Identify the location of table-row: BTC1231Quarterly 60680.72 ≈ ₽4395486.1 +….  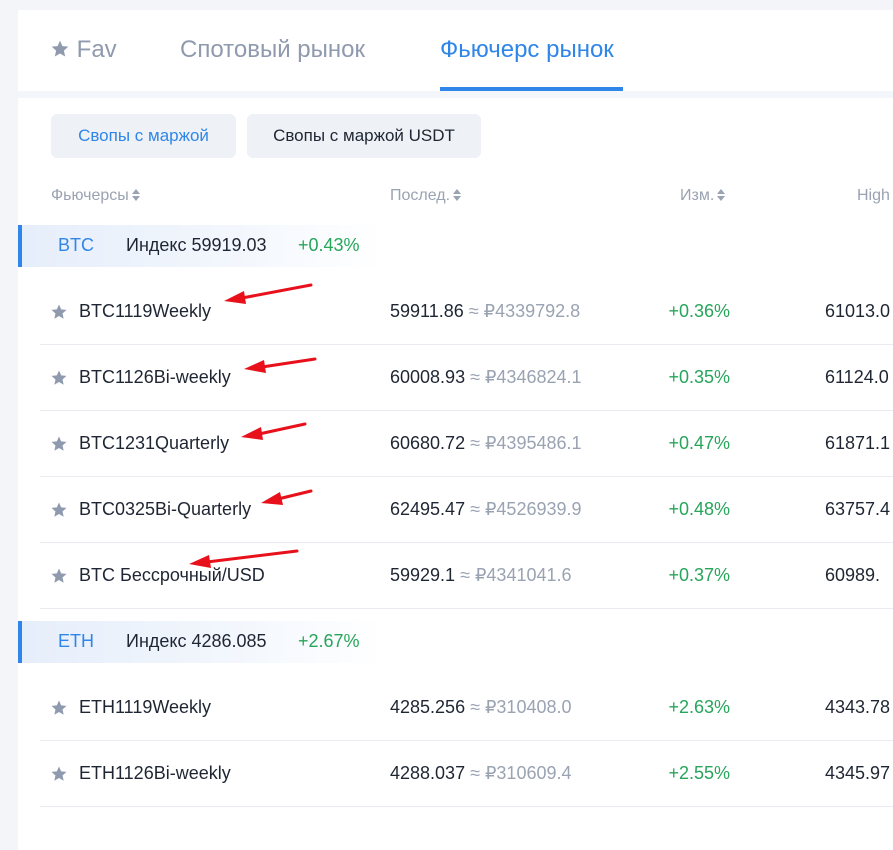
(466, 444).